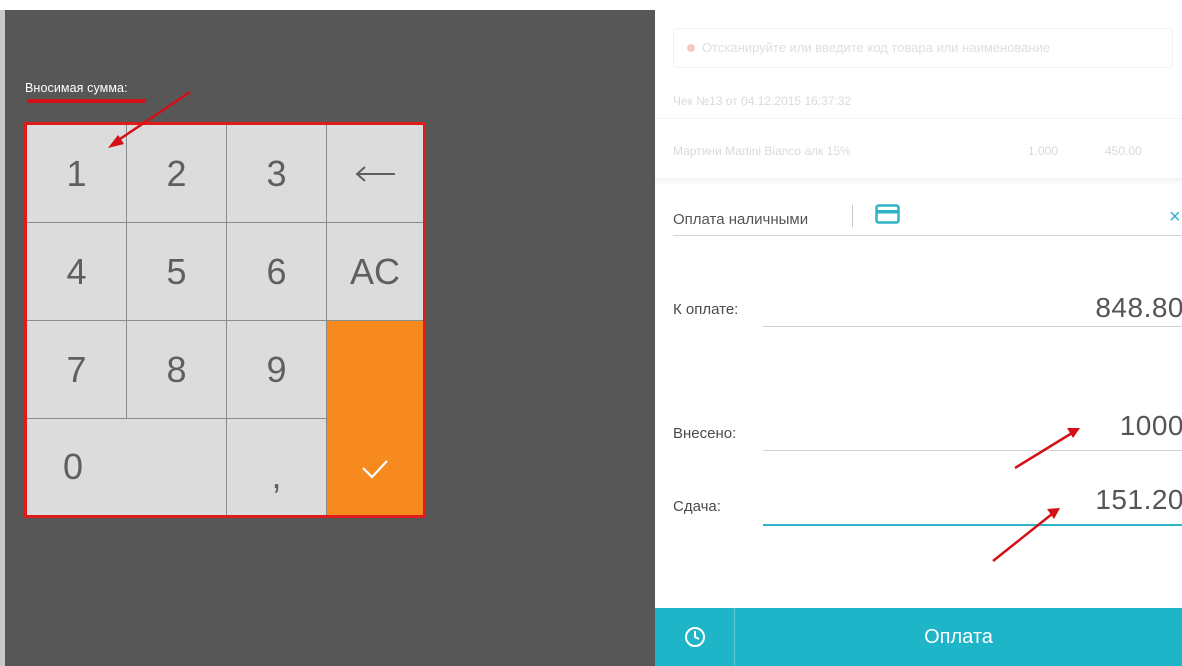 This screenshot has width=1182, height=666. Describe the element at coordinates (1138, 307) in the screenshot. I see `due-value: 848.80` at that location.